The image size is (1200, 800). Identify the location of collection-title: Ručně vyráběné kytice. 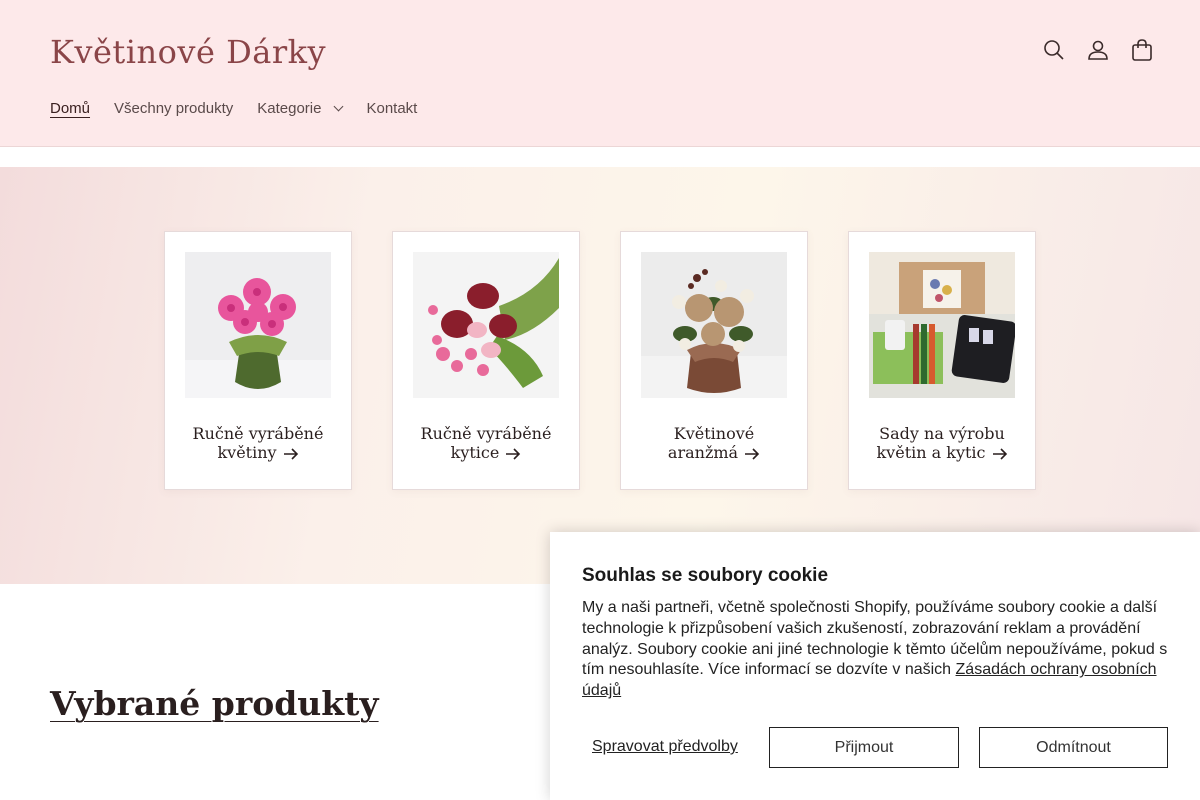
(486, 443).